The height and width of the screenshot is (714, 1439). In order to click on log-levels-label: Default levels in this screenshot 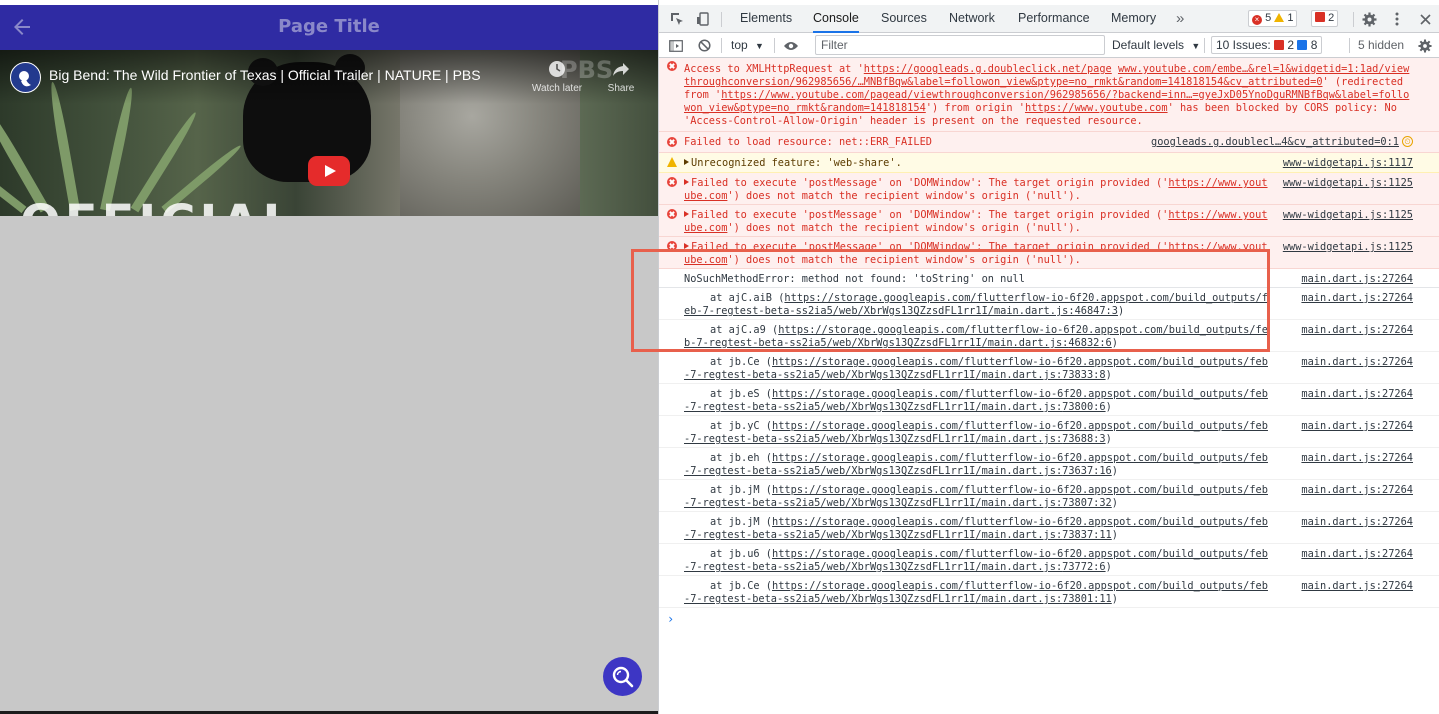, I will do `click(1148, 45)`.